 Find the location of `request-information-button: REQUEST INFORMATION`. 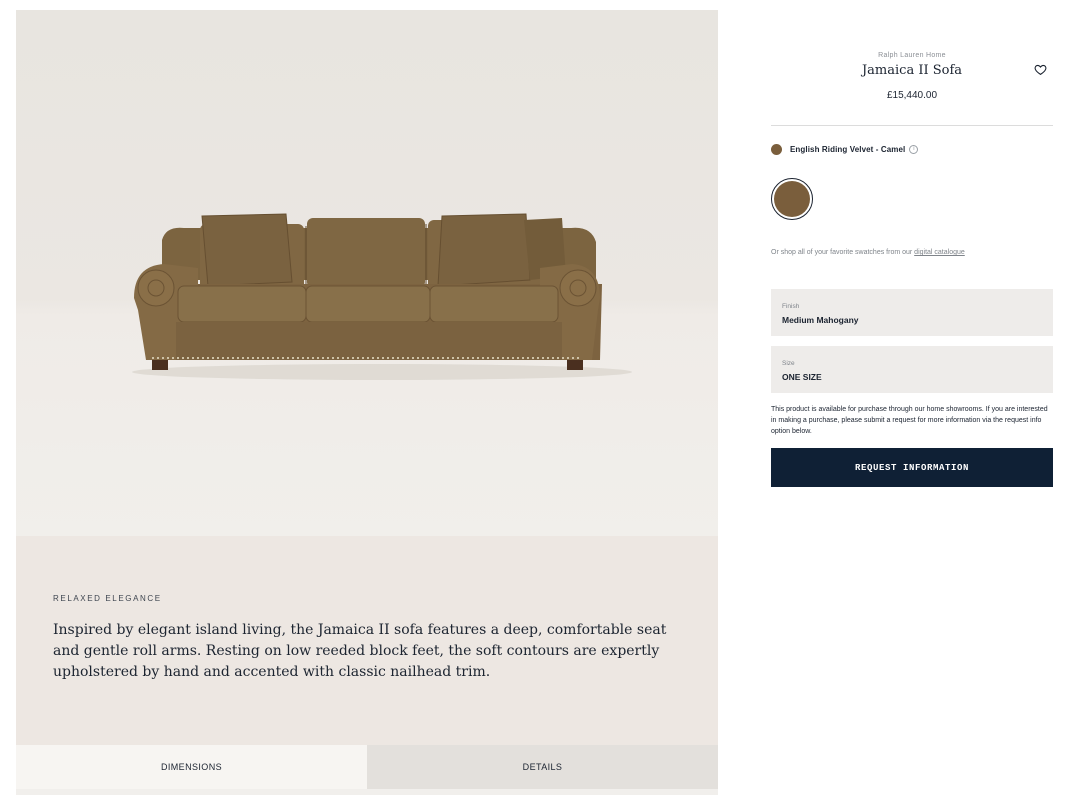

request-information-button: REQUEST INFORMATION is located at coordinates (912, 467).